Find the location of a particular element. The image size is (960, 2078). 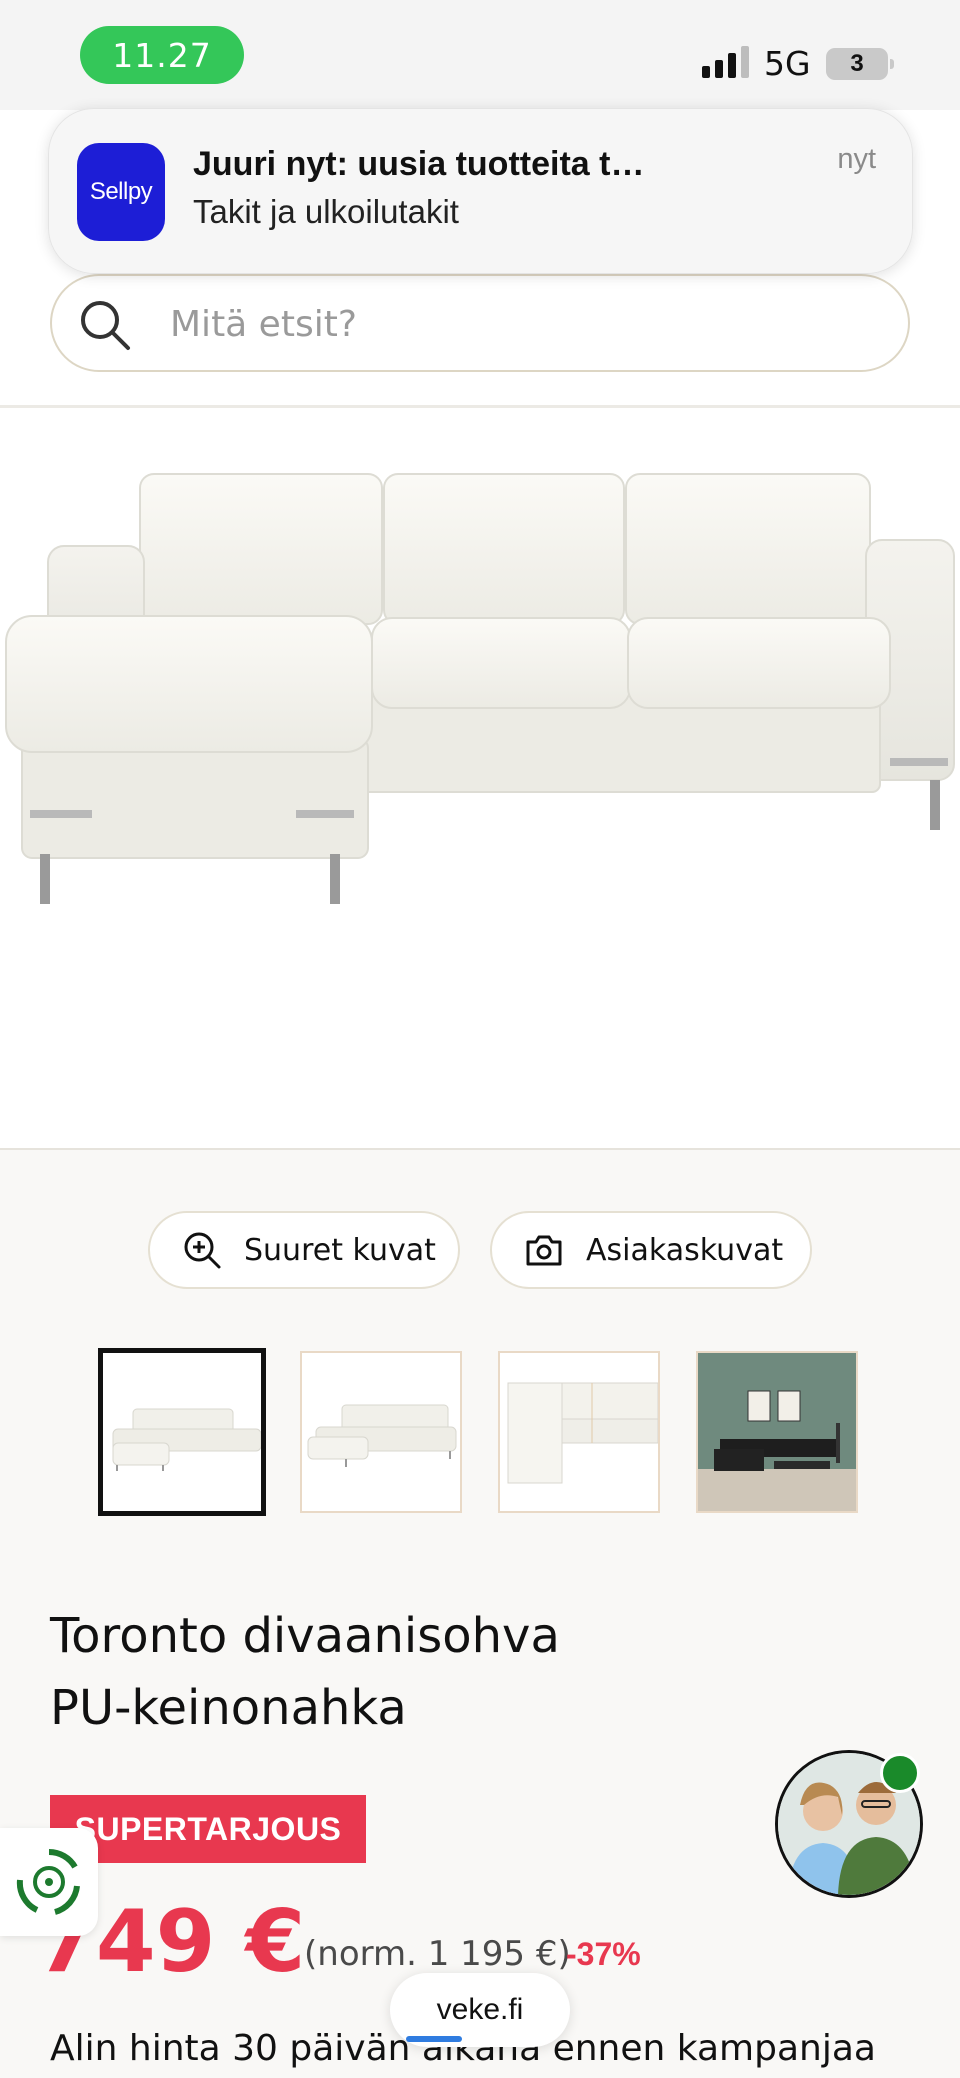

normal-price: (norm. 1 195 €) is located at coordinates (437, 1954).